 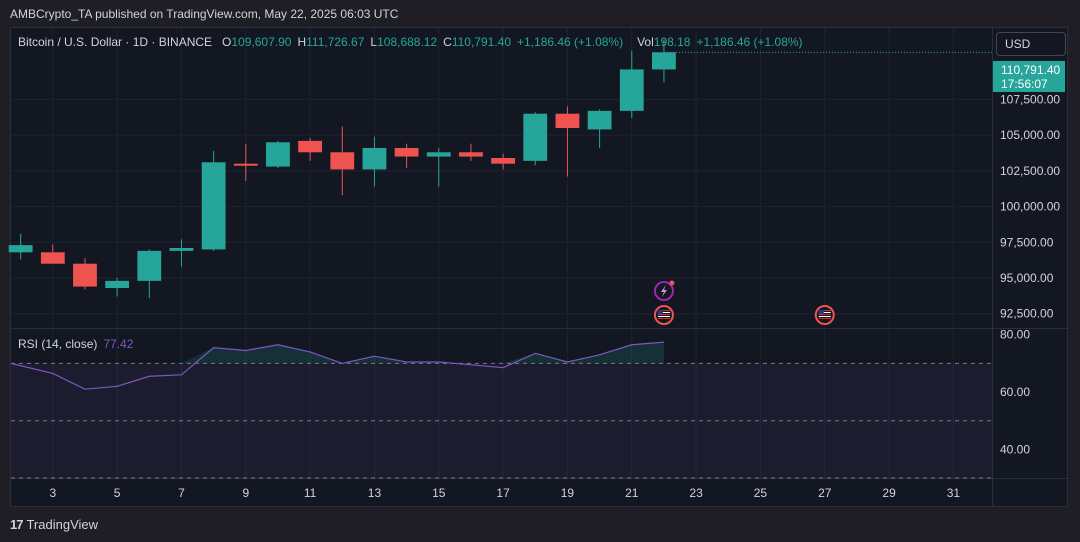 I want to click on time-tick-label: 17, so click(x=503, y=493).